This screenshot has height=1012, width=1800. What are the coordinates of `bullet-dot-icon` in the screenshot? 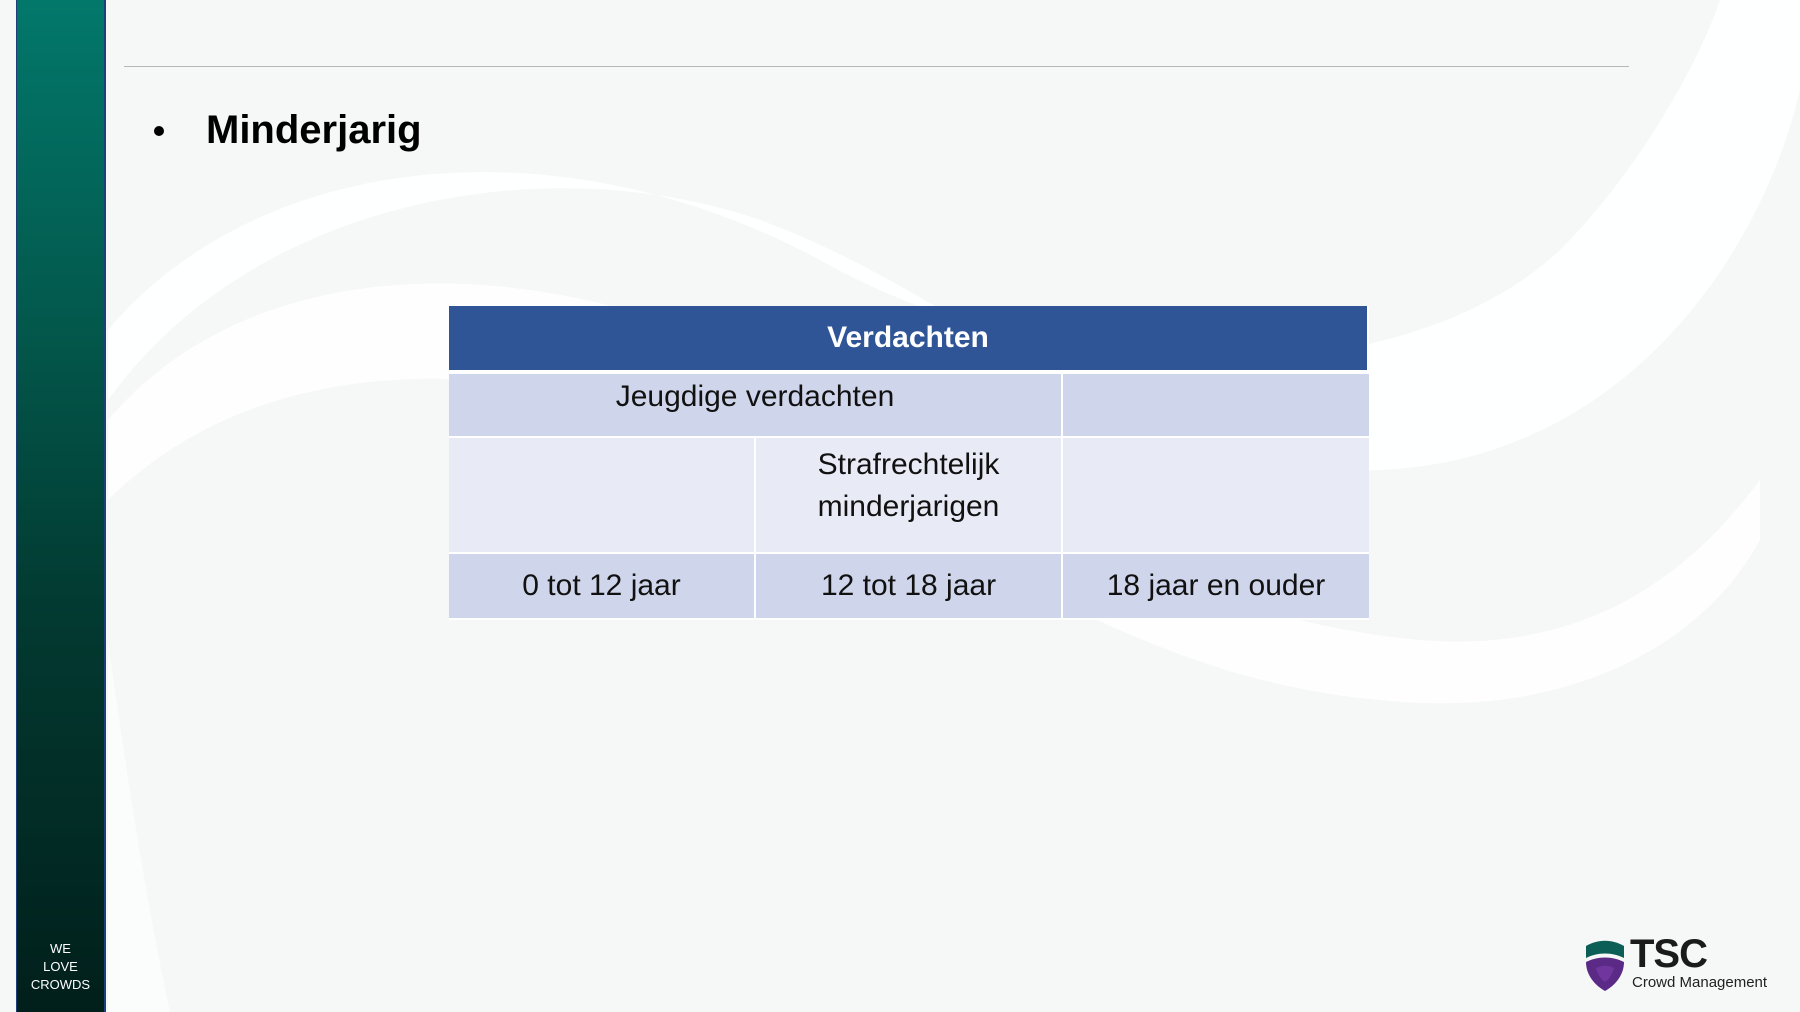 It's located at (159, 130).